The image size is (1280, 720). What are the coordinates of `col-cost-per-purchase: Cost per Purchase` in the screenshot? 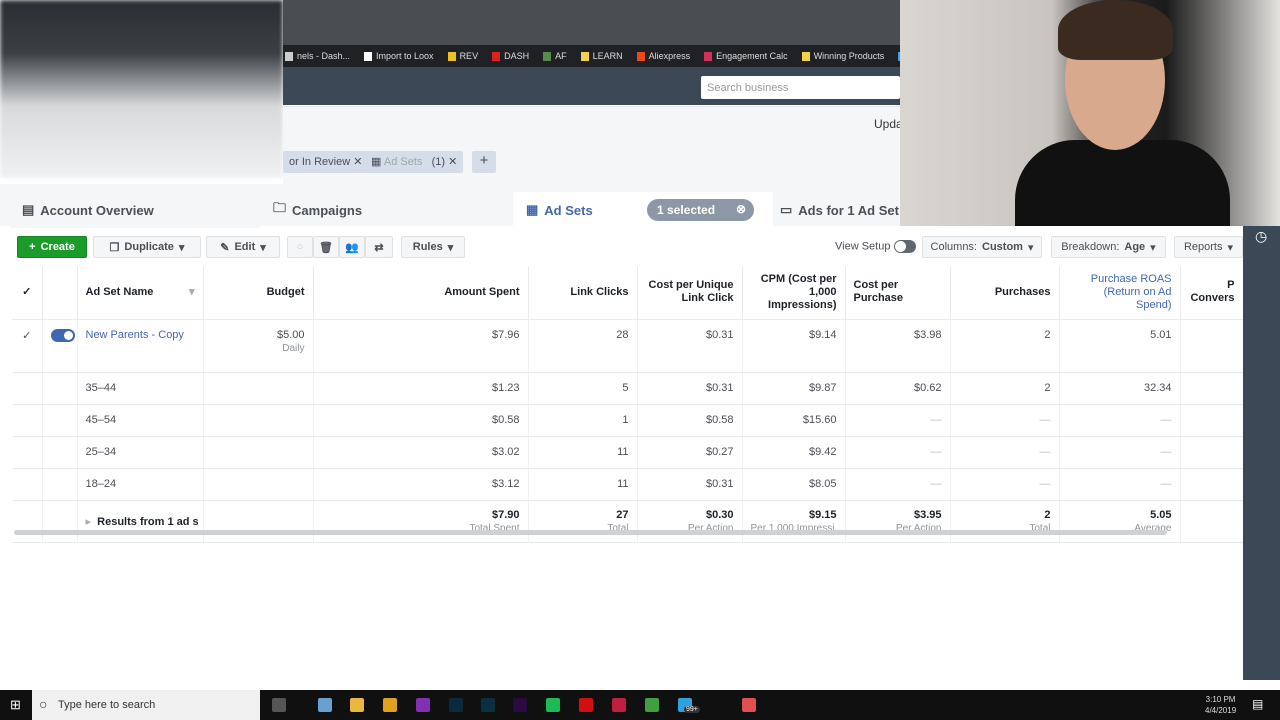 It's located at (898, 293).